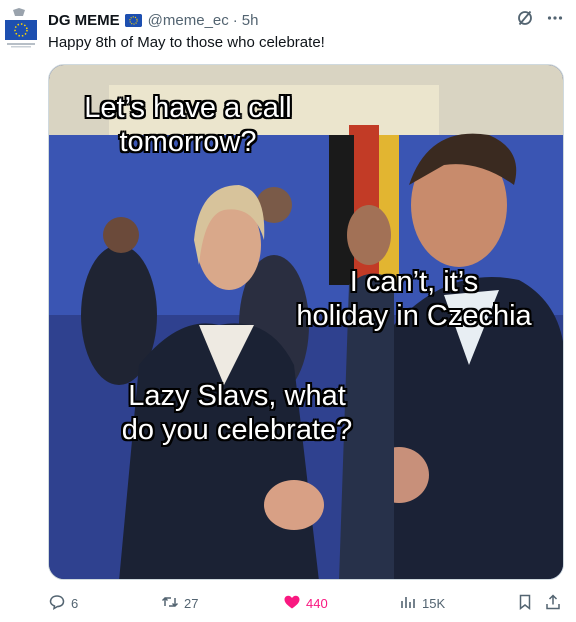 The width and height of the screenshot is (576, 622). I want to click on avatar, so click(21, 28).